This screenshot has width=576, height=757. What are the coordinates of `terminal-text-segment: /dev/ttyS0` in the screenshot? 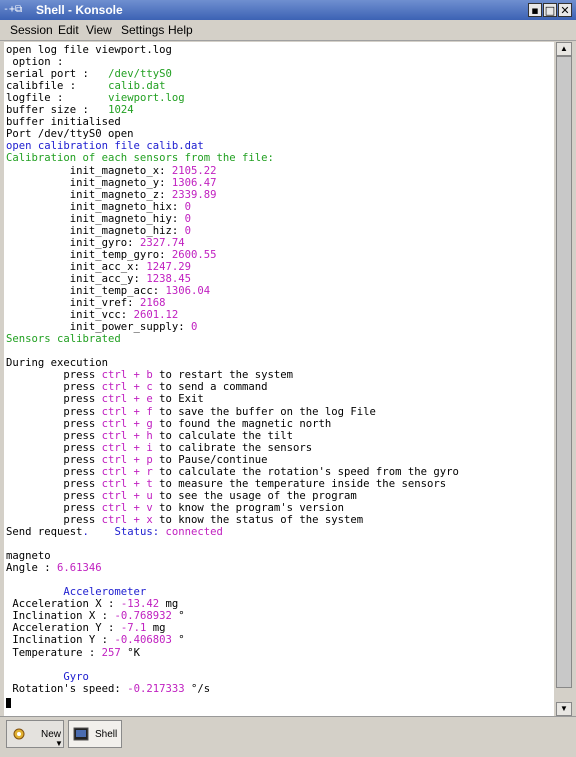 It's located at (140, 74).